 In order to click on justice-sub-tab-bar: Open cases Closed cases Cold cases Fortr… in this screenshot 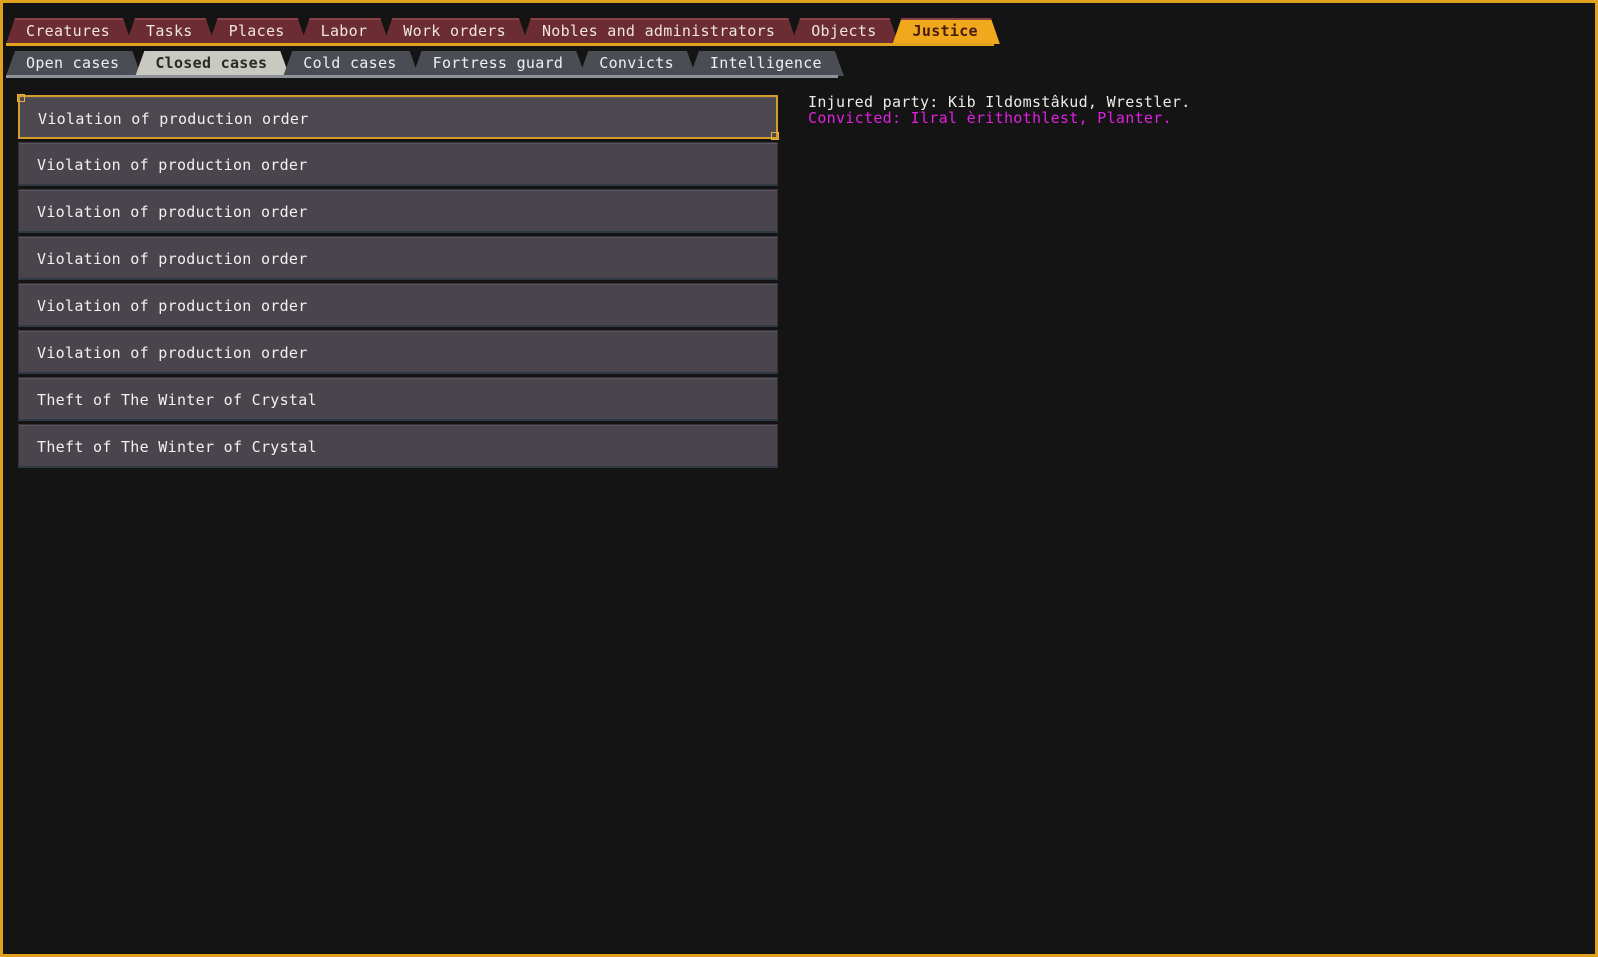, I will do `click(422, 62)`.